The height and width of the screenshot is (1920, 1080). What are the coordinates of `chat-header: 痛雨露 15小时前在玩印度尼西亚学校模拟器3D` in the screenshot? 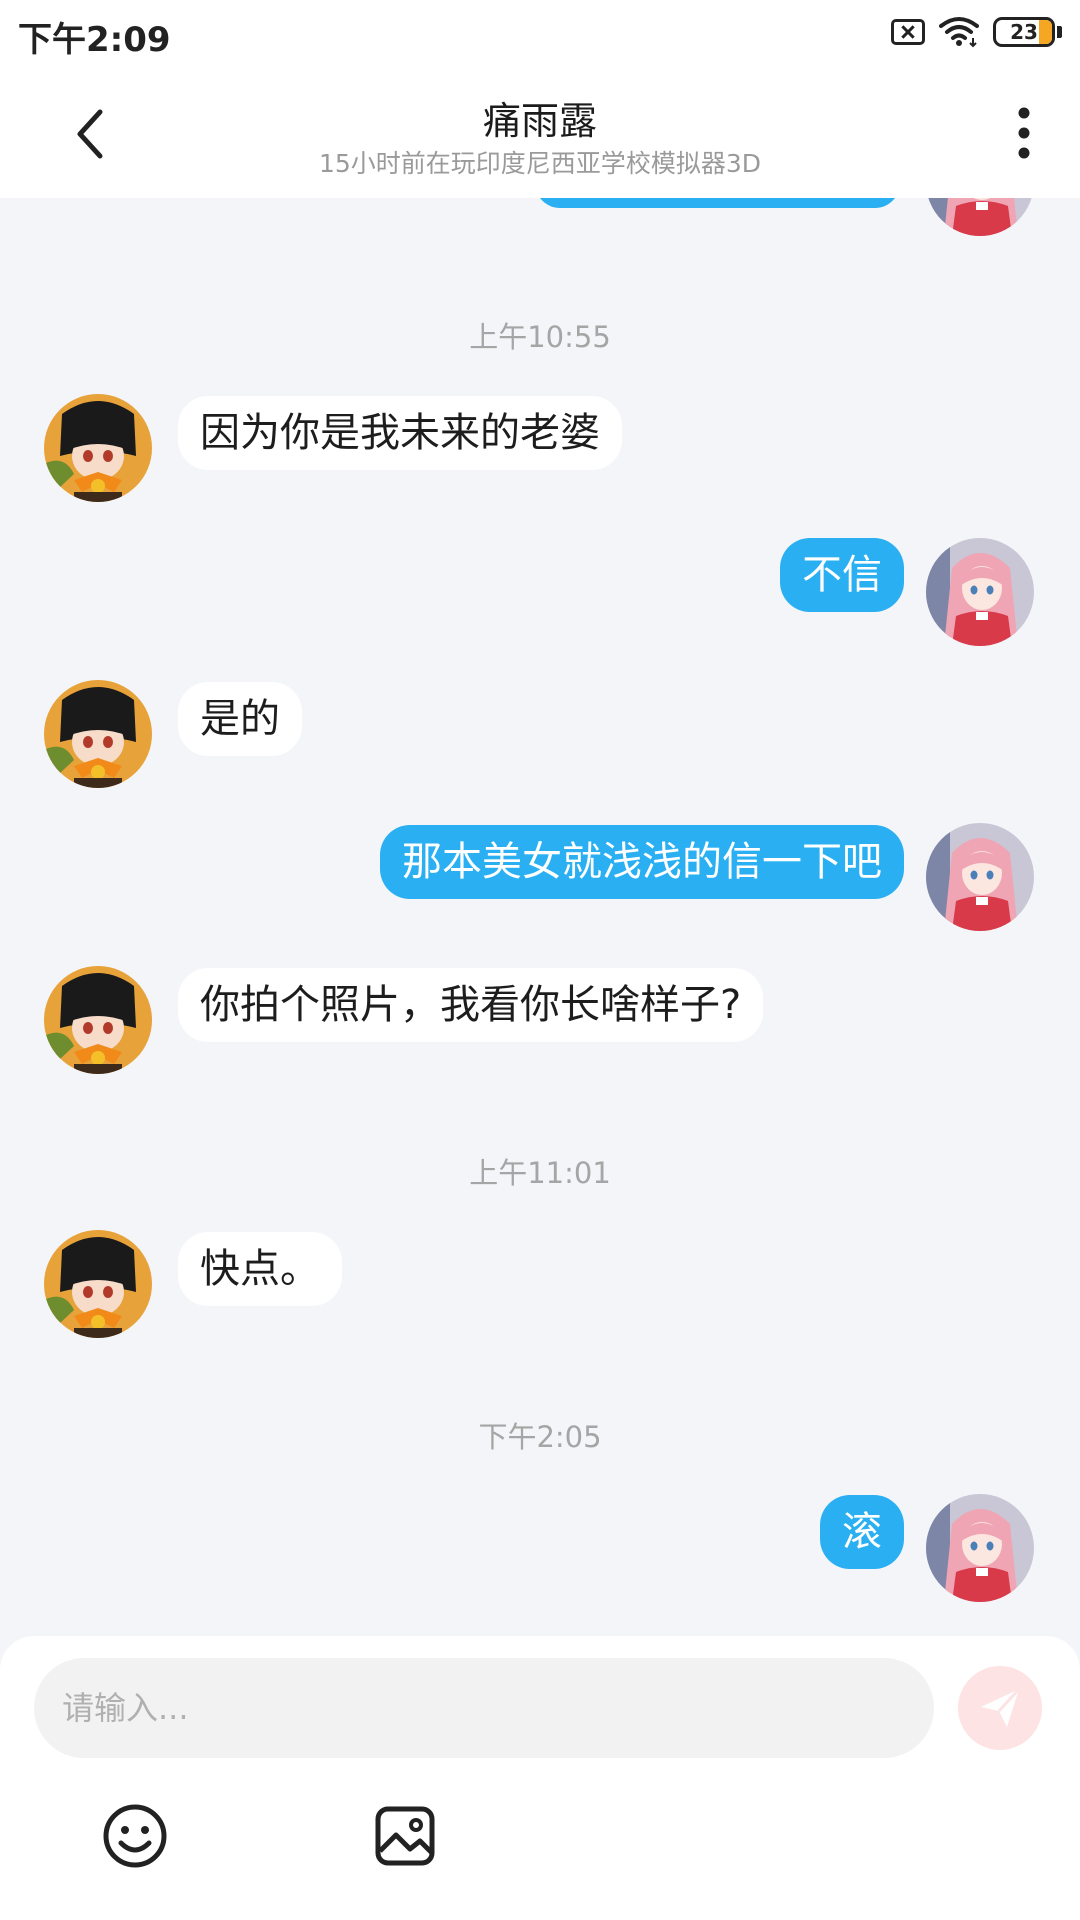 It's located at (540, 133).